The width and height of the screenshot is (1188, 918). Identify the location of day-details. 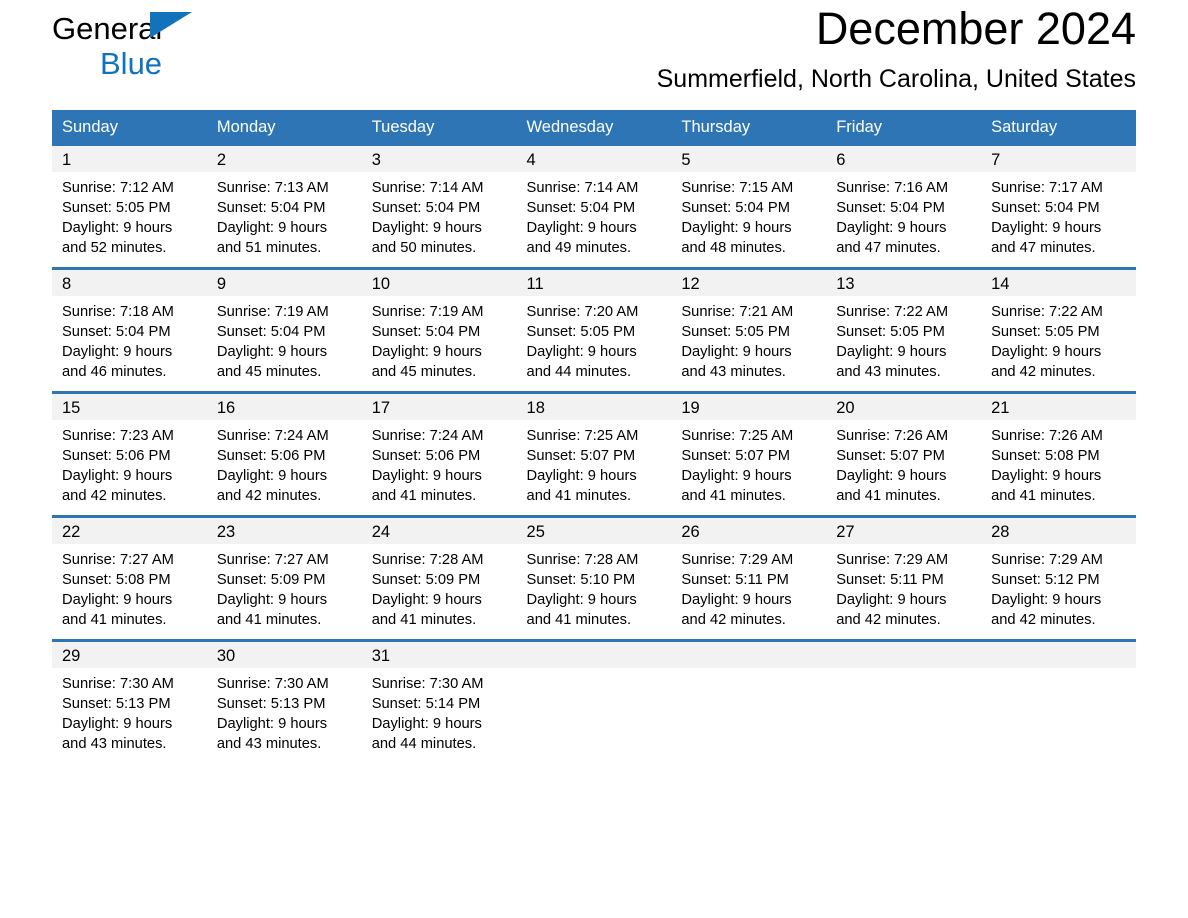
(903, 671).